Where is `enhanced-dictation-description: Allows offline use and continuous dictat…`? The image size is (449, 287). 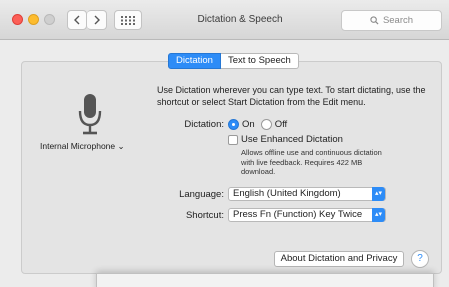 enhanced-dictation-description: Allows offline use and continuous dictat… is located at coordinates (311, 162).